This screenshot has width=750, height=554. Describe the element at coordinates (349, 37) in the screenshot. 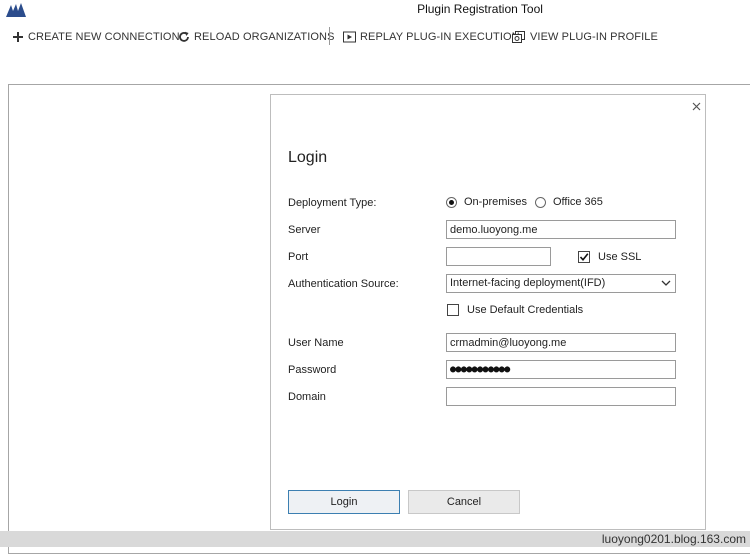

I see `replay-icon` at that location.